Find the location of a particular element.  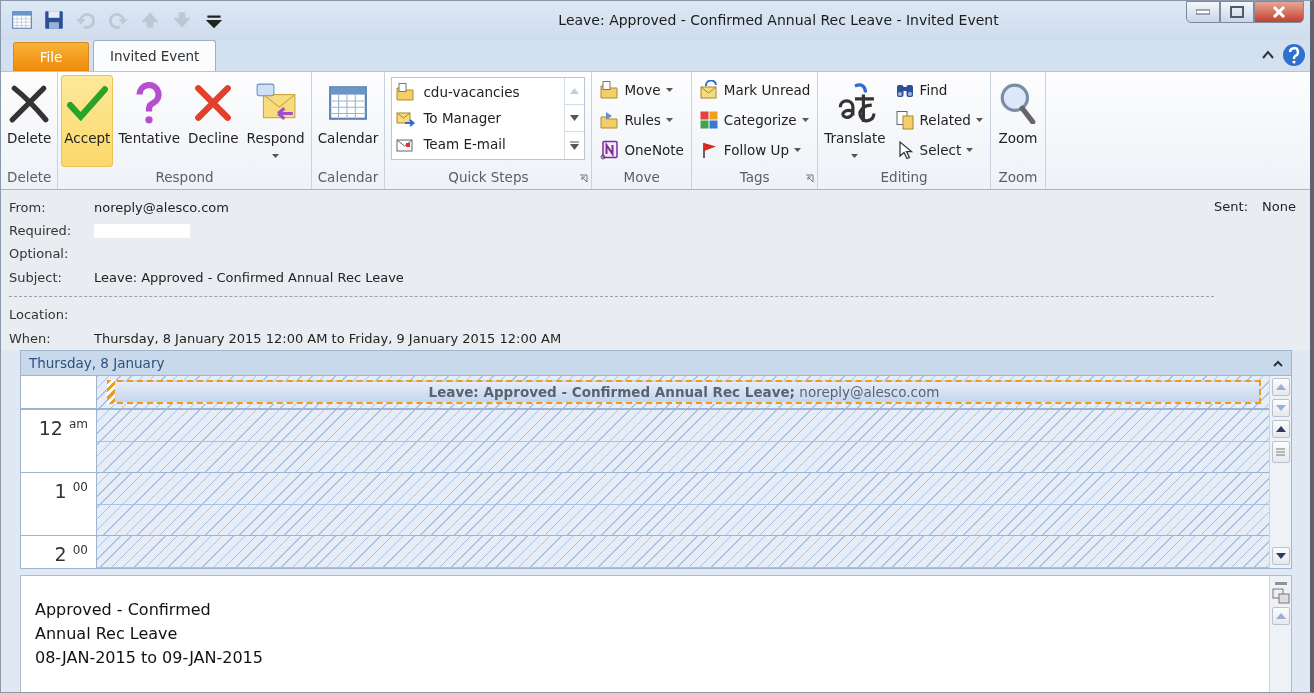

group-label: Quick Steps is located at coordinates (488, 176).